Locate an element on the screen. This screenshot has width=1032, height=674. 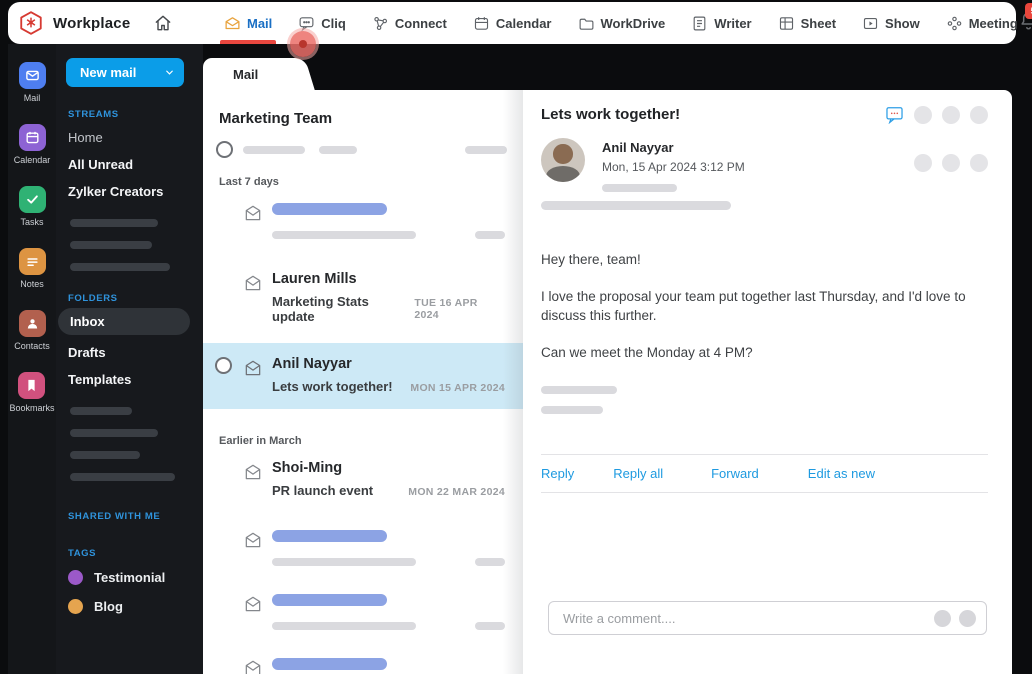
reply-button: Reply is located at coordinates (557, 473).